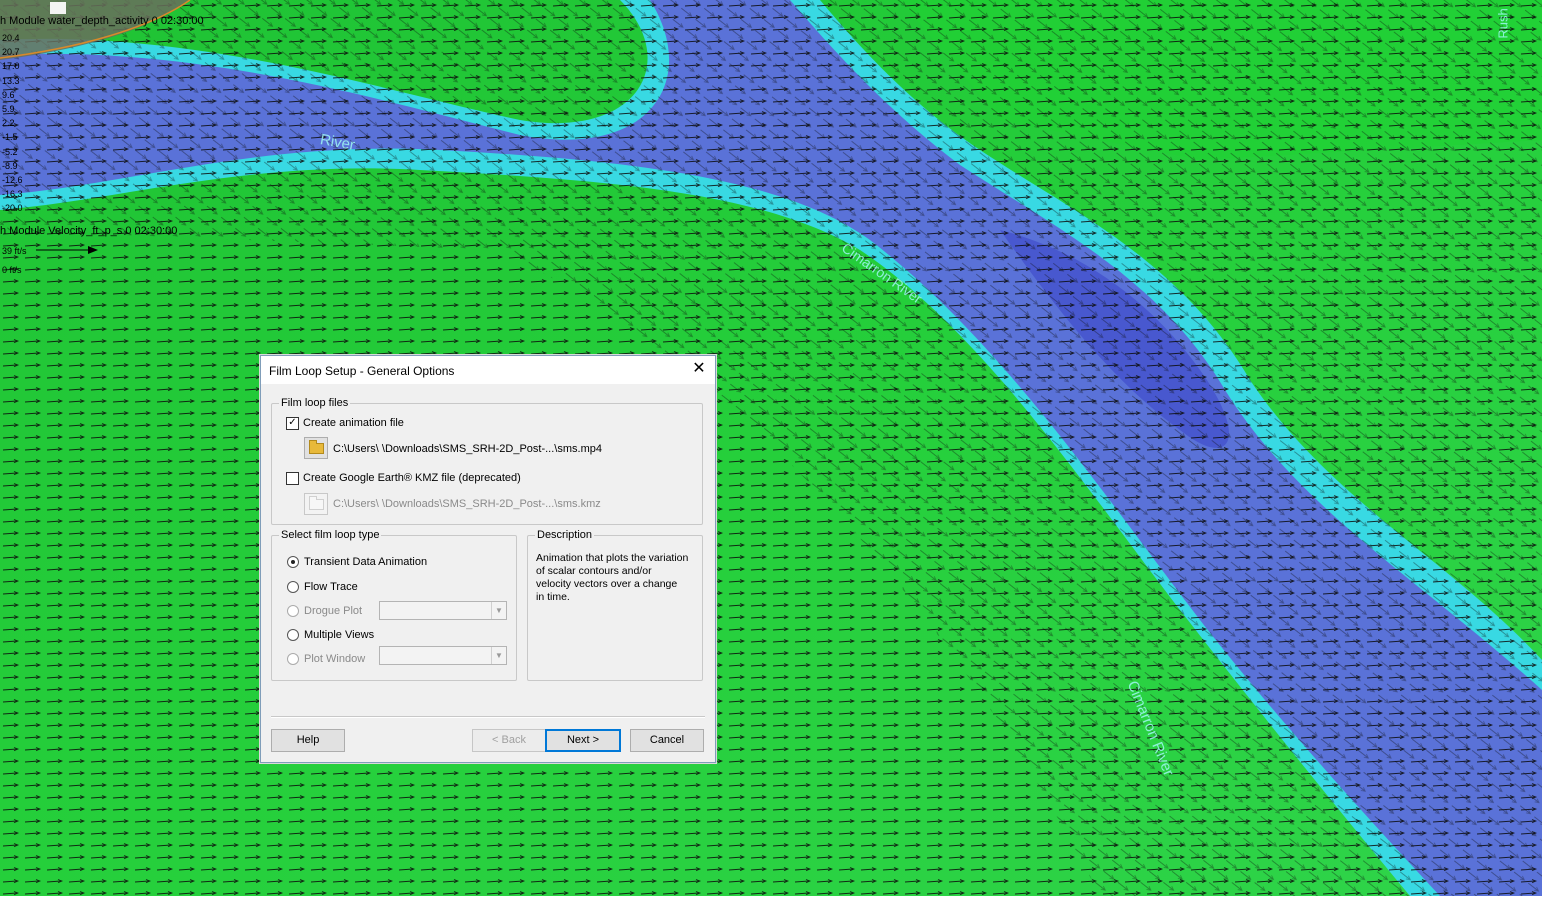  I want to click on radio-drogue-plot-label: Drogue Plot, so click(333, 611).